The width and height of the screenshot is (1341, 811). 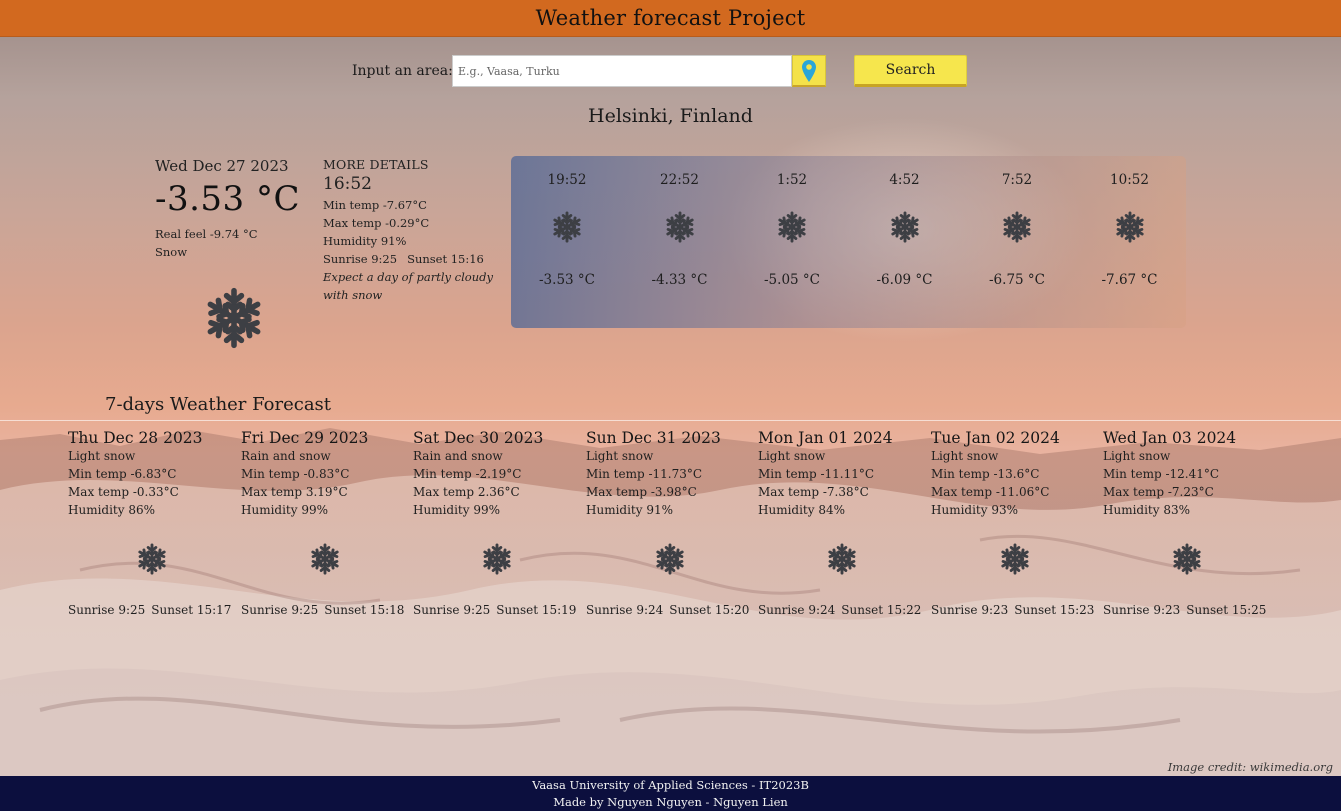 What do you see at coordinates (536, 610) in the screenshot?
I see `forecast-sunset: Sunset 15:19` at bounding box center [536, 610].